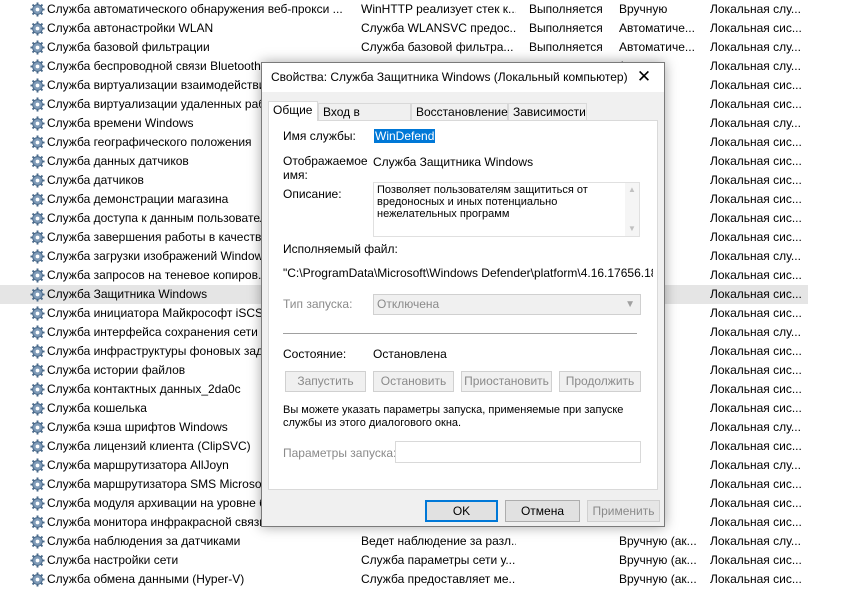  I want to click on scroll-up-icon: ▲, so click(632, 190).